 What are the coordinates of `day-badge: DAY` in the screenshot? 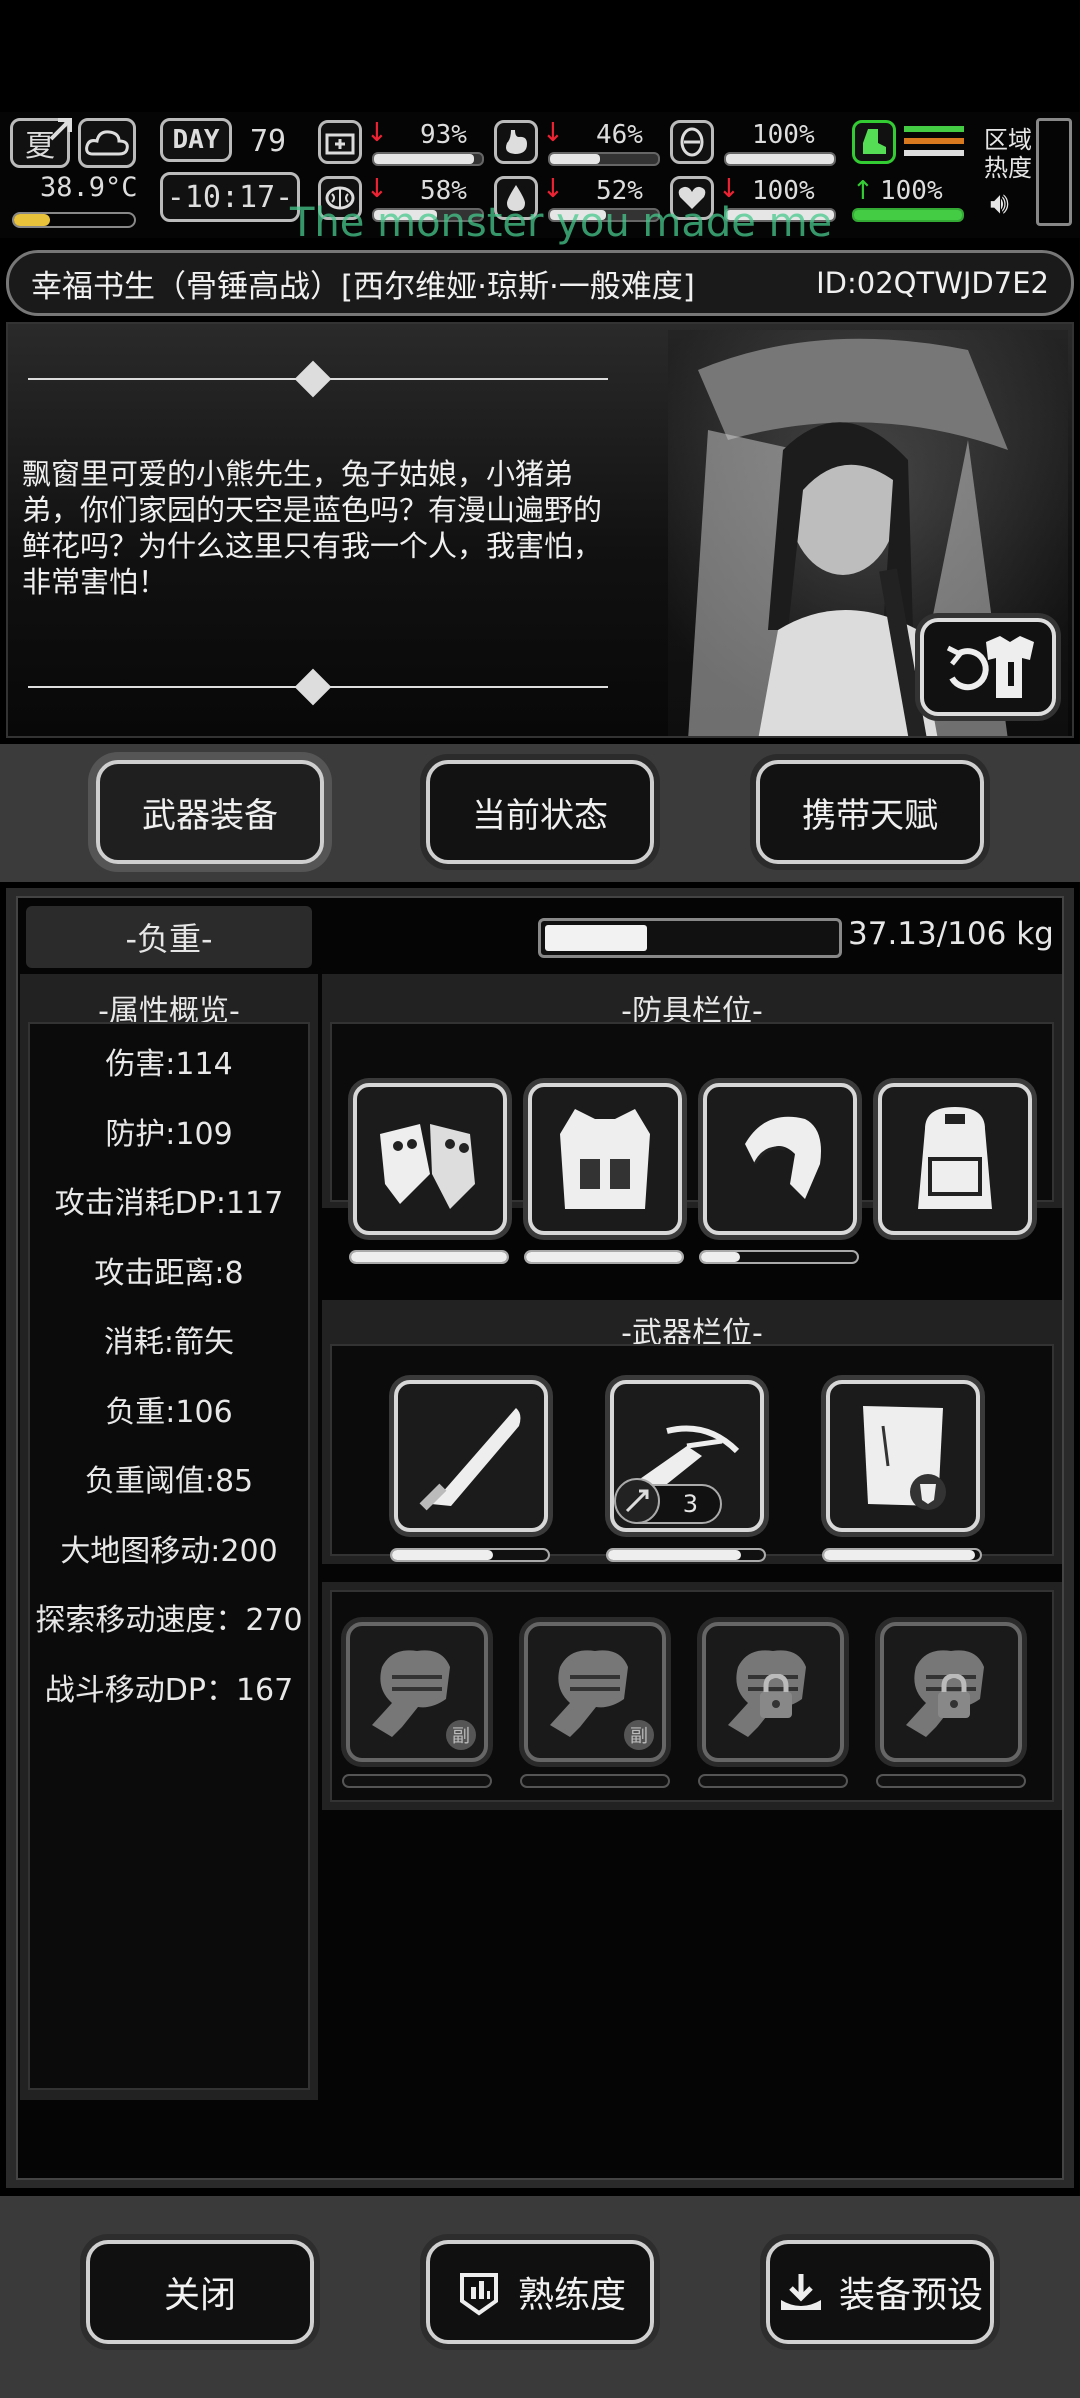 It's located at (196, 140).